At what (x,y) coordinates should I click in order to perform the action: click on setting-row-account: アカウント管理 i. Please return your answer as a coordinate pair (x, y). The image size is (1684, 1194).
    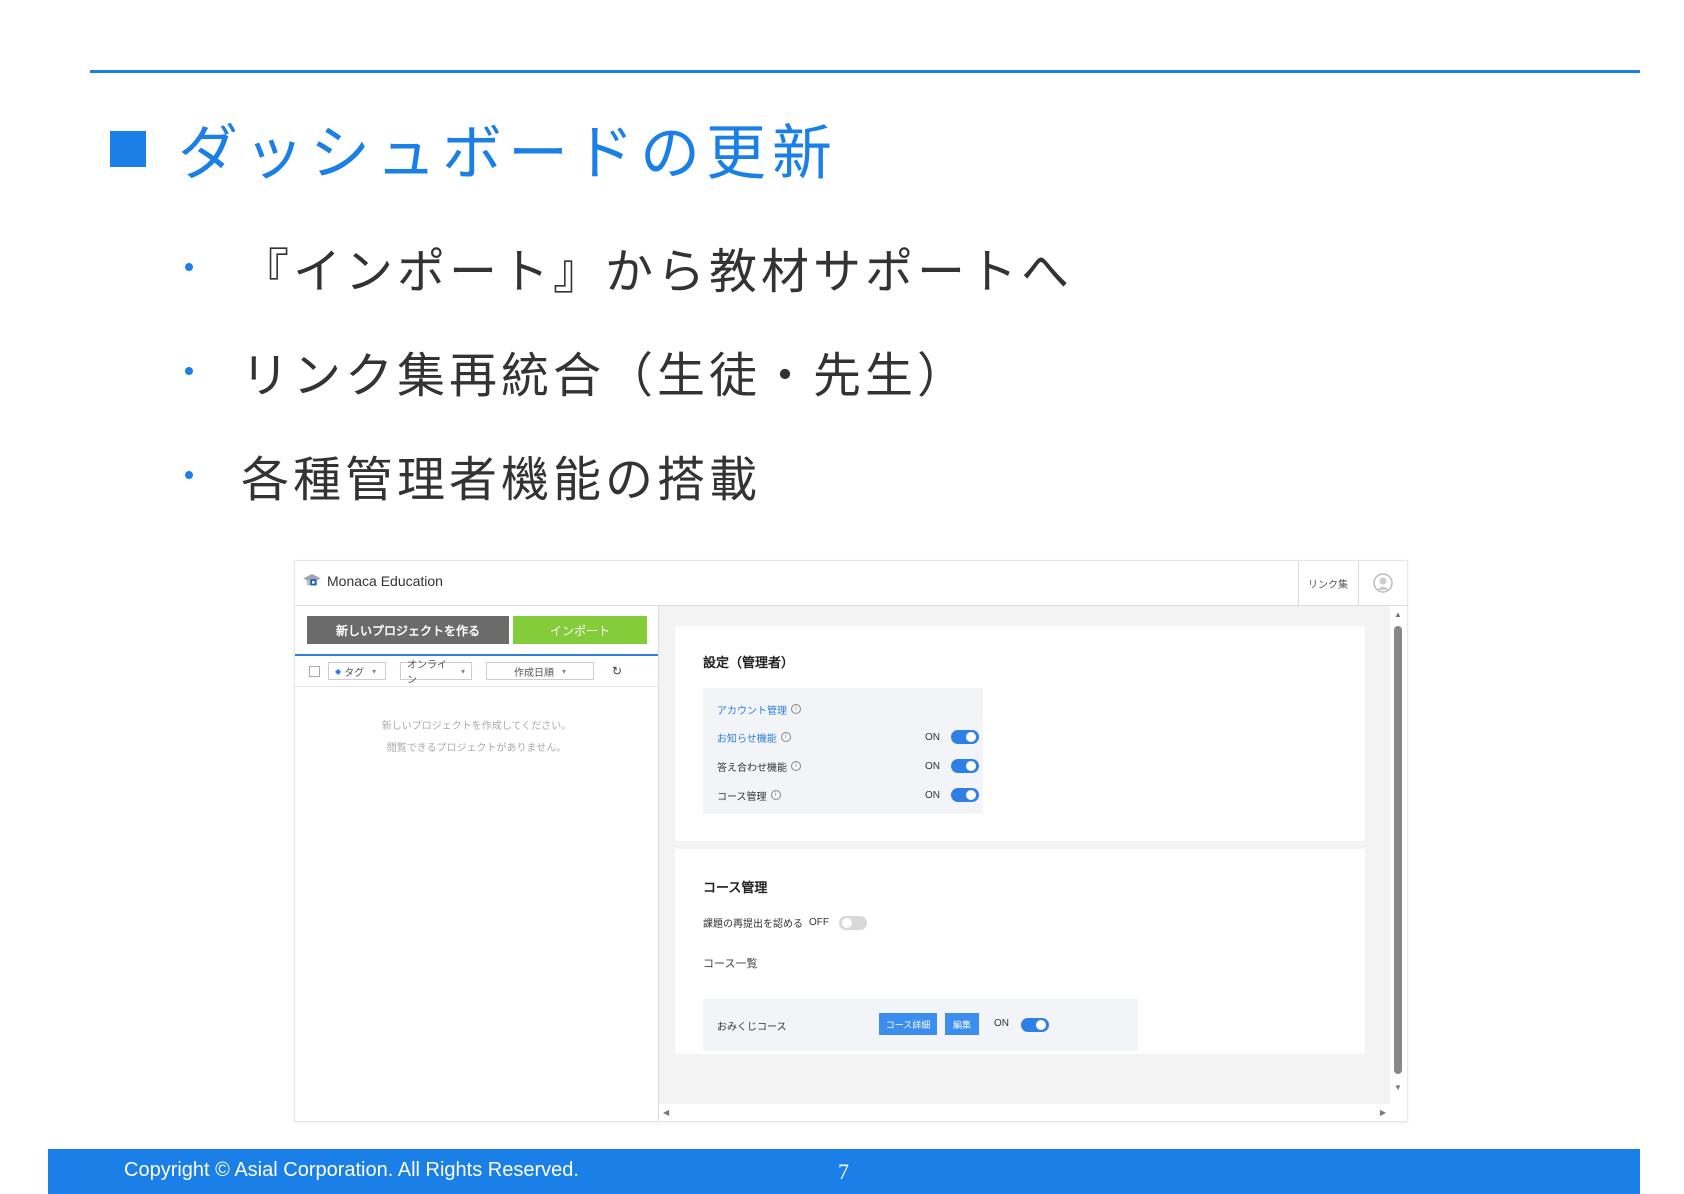
    Looking at the image, I should click on (759, 709).